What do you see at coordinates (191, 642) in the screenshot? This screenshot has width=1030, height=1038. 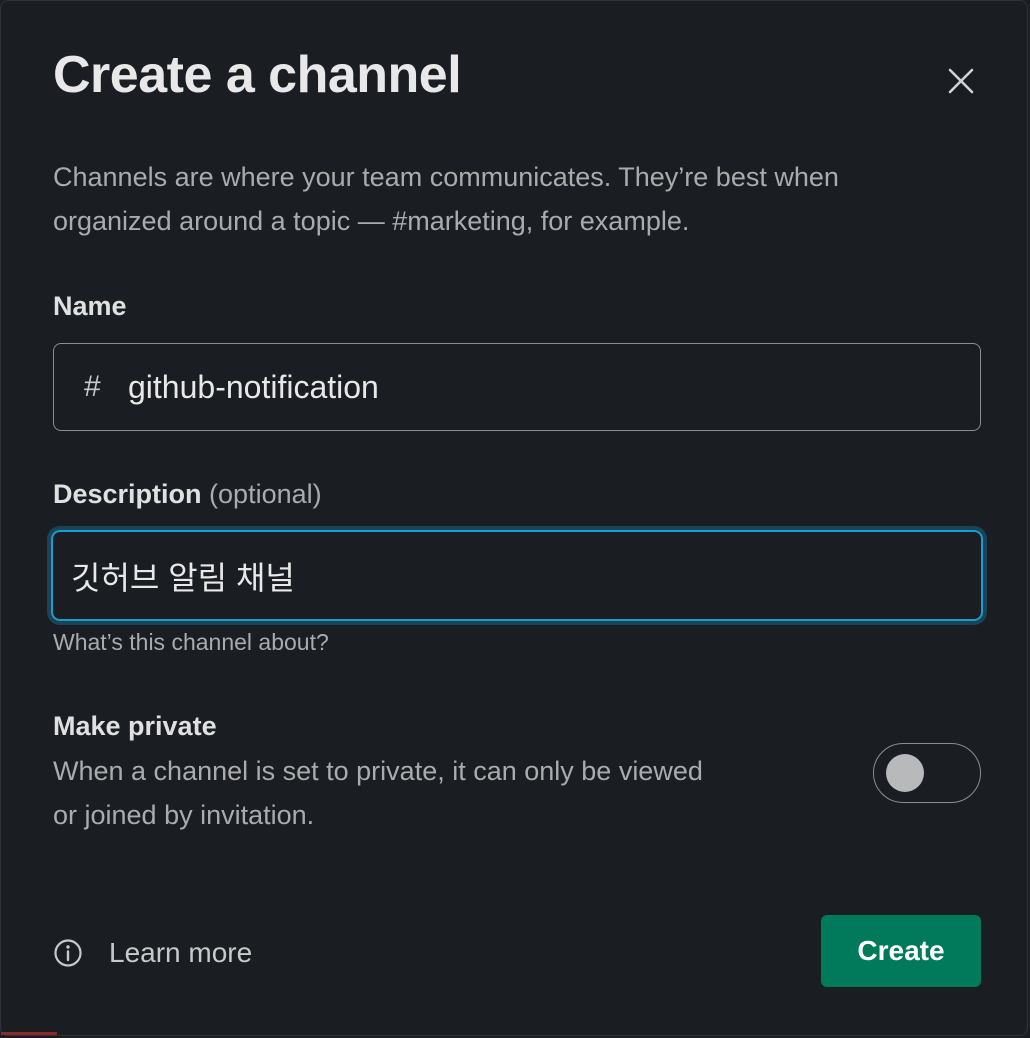 I see `description-helper-text: What’s this channel about?` at bounding box center [191, 642].